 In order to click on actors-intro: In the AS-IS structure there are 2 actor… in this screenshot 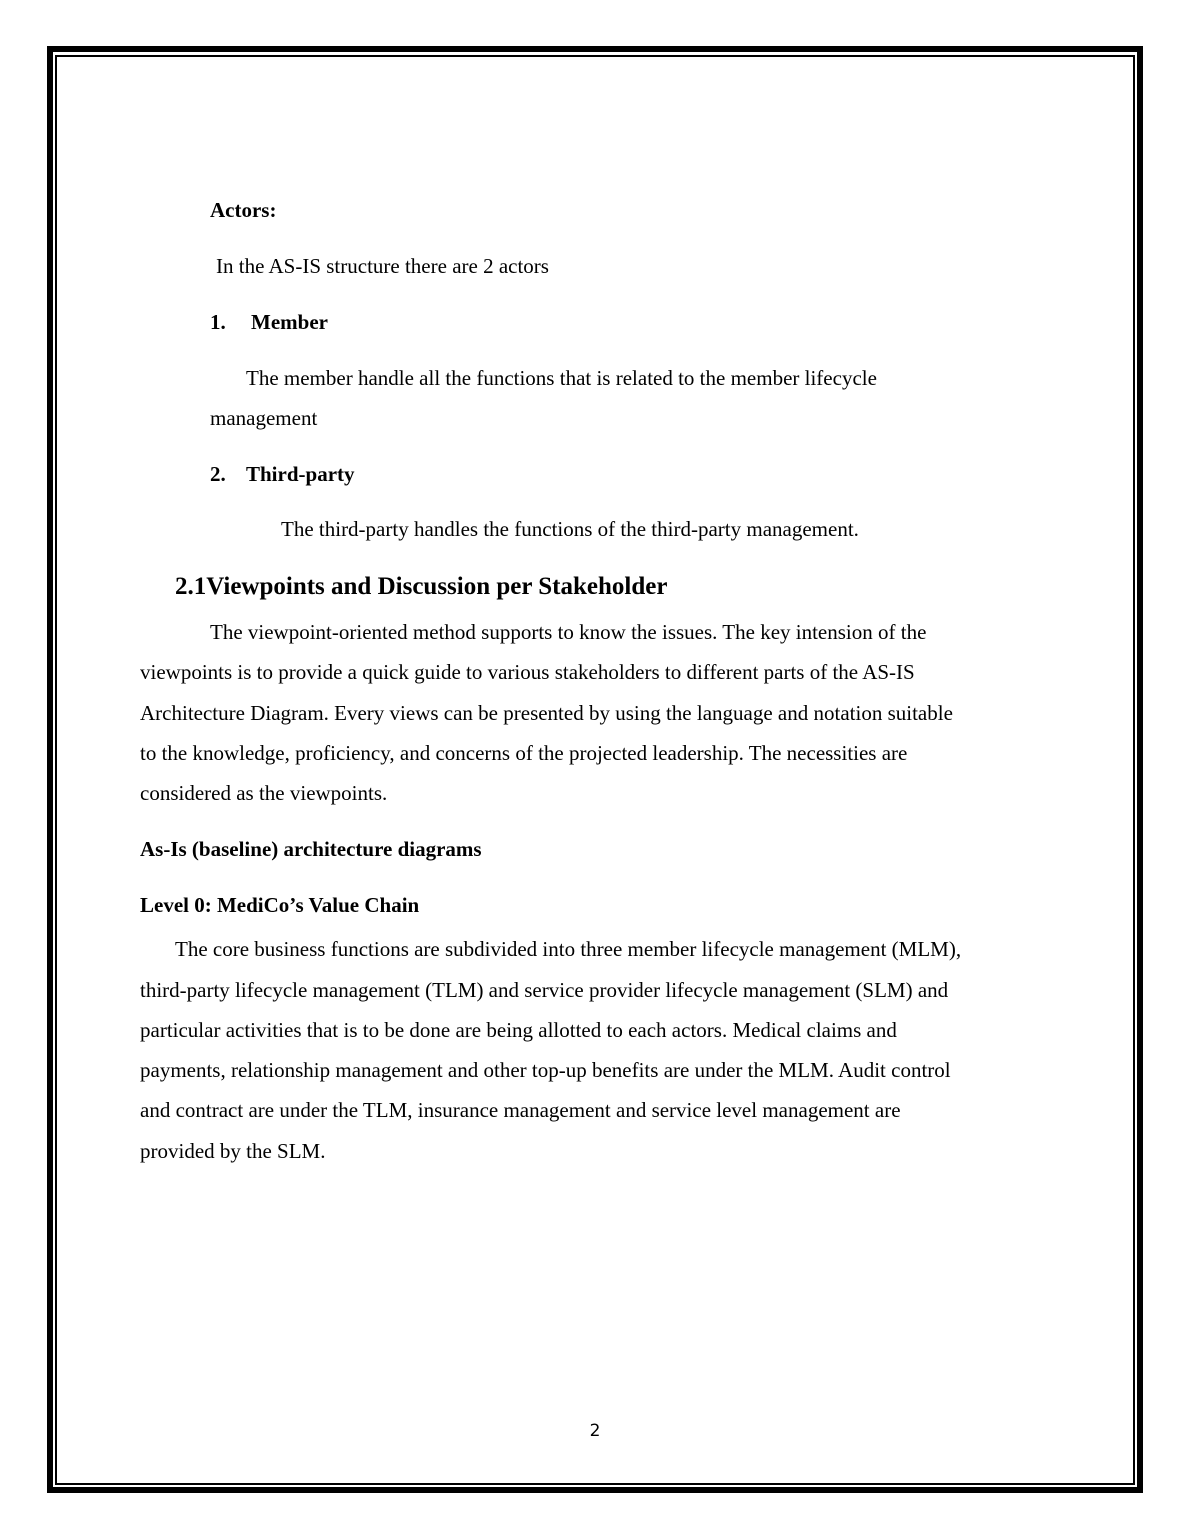, I will do `click(382, 266)`.